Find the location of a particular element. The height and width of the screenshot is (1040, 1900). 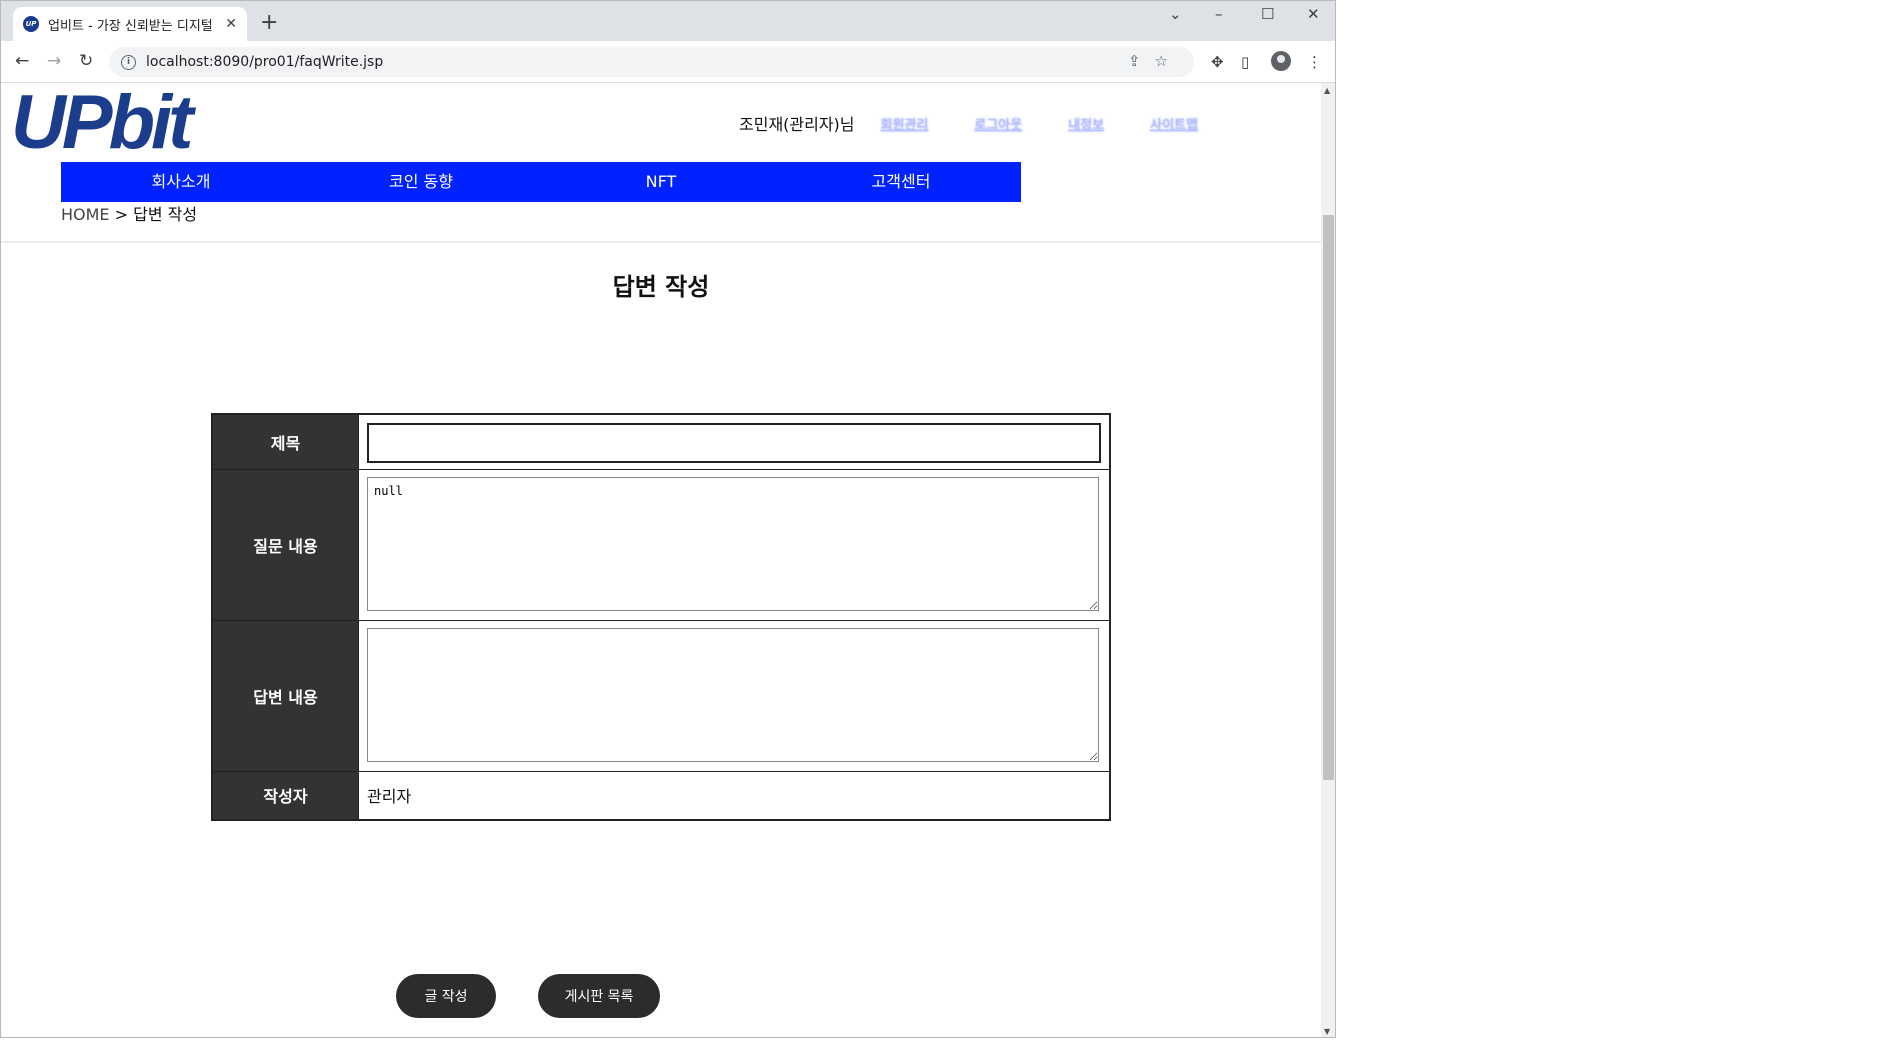

question-cell: null is located at coordinates (734, 545).